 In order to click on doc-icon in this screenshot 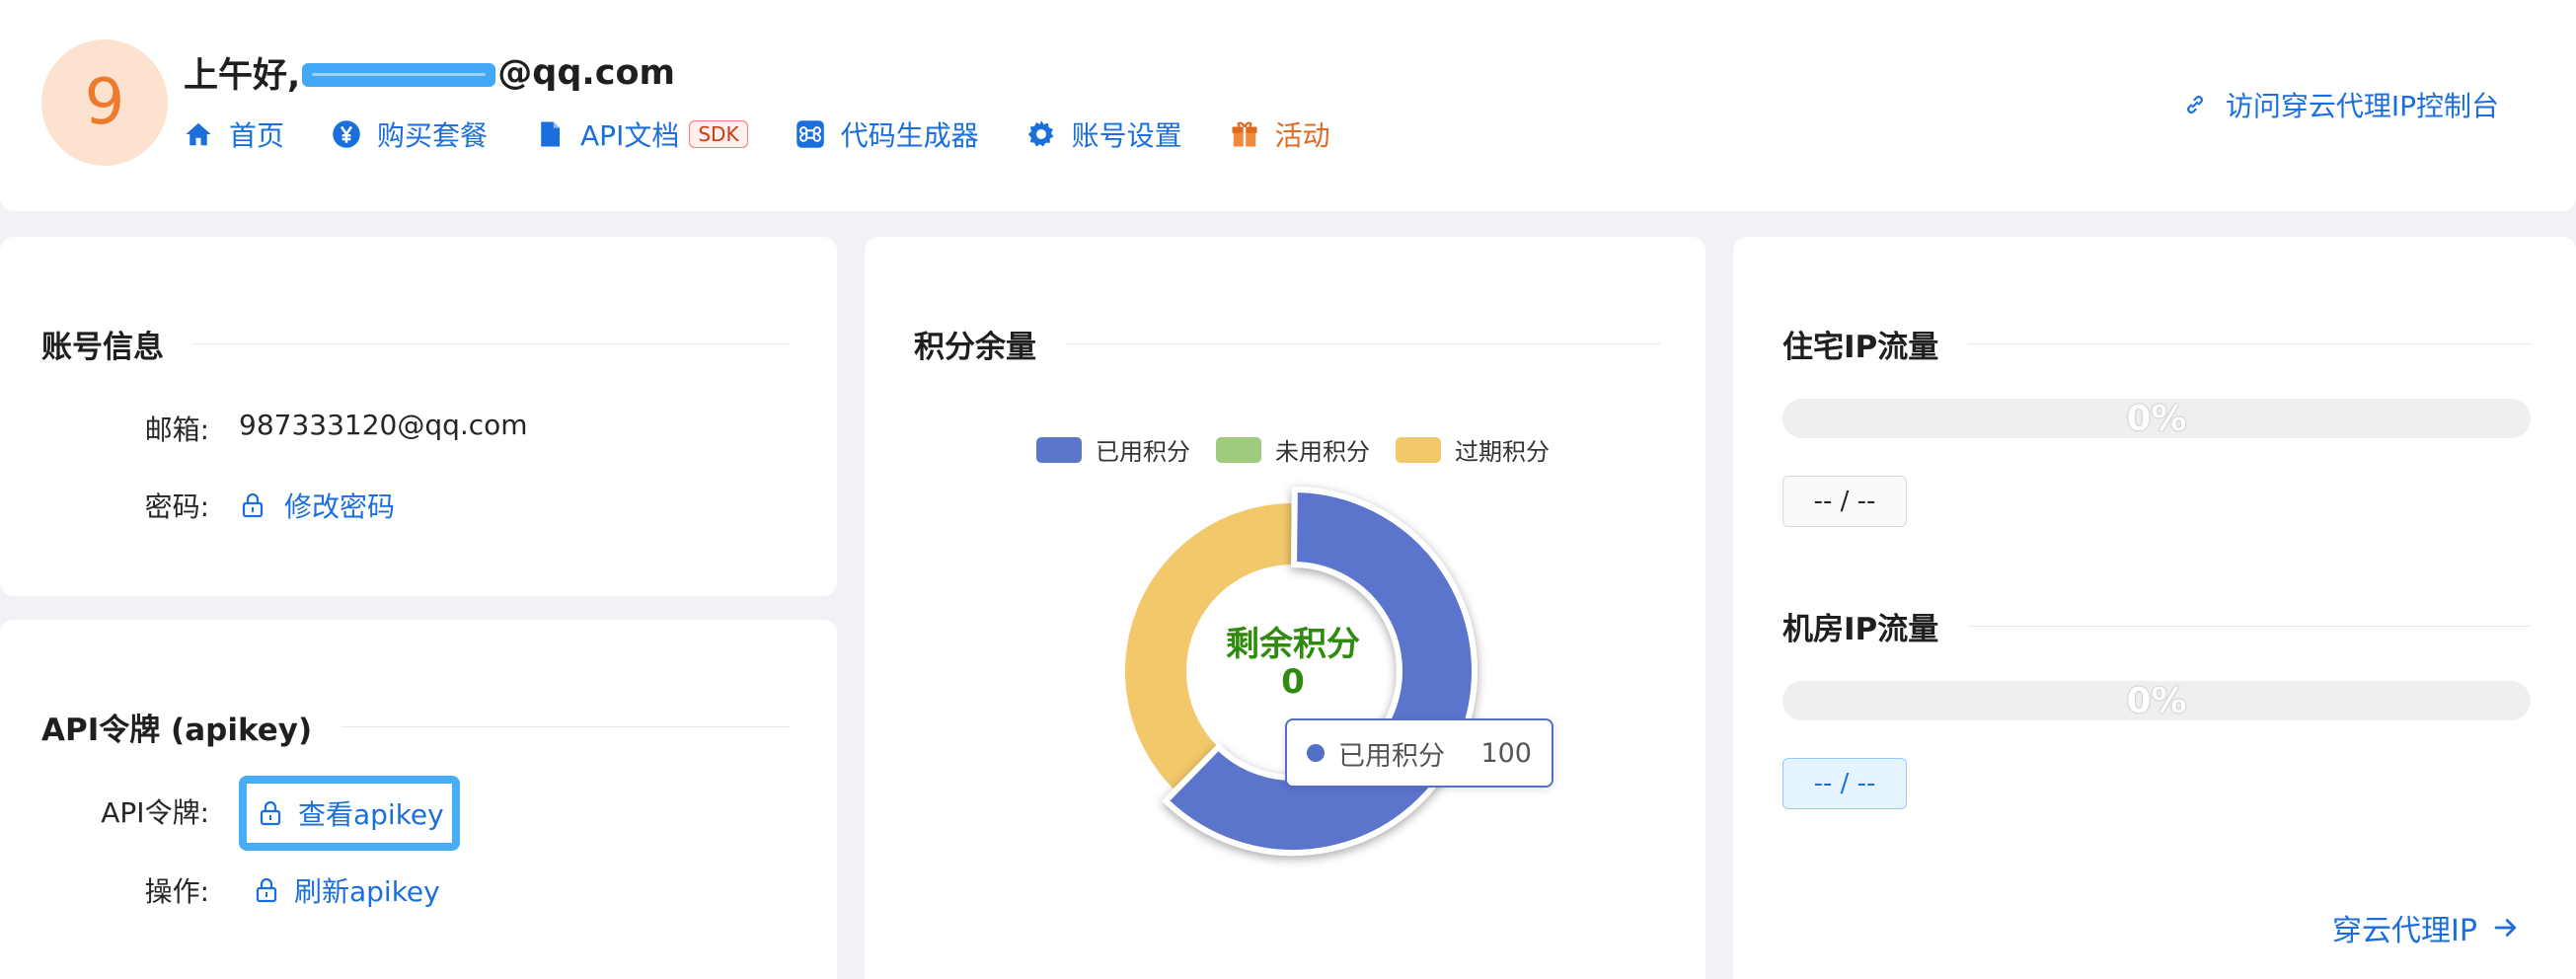, I will do `click(551, 134)`.